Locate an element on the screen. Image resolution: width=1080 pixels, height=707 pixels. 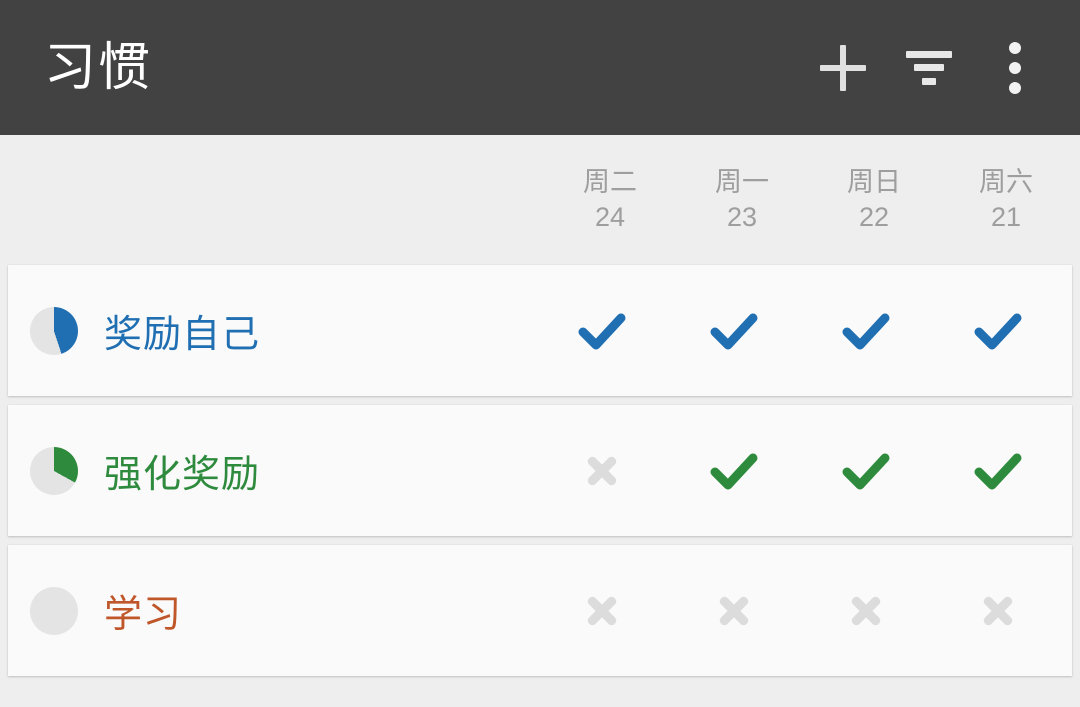
date-column-3: 周六 21 is located at coordinates (1006, 199).